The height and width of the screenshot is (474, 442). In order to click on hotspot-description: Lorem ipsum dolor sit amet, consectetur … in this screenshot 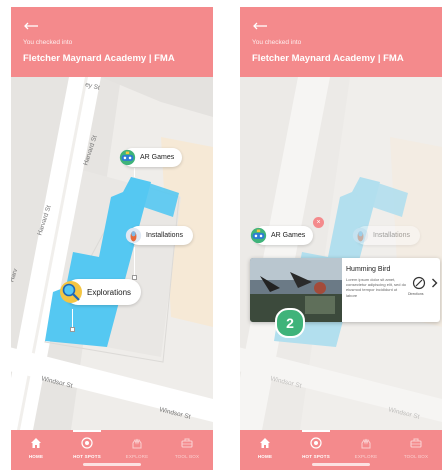, I will do `click(376, 287)`.